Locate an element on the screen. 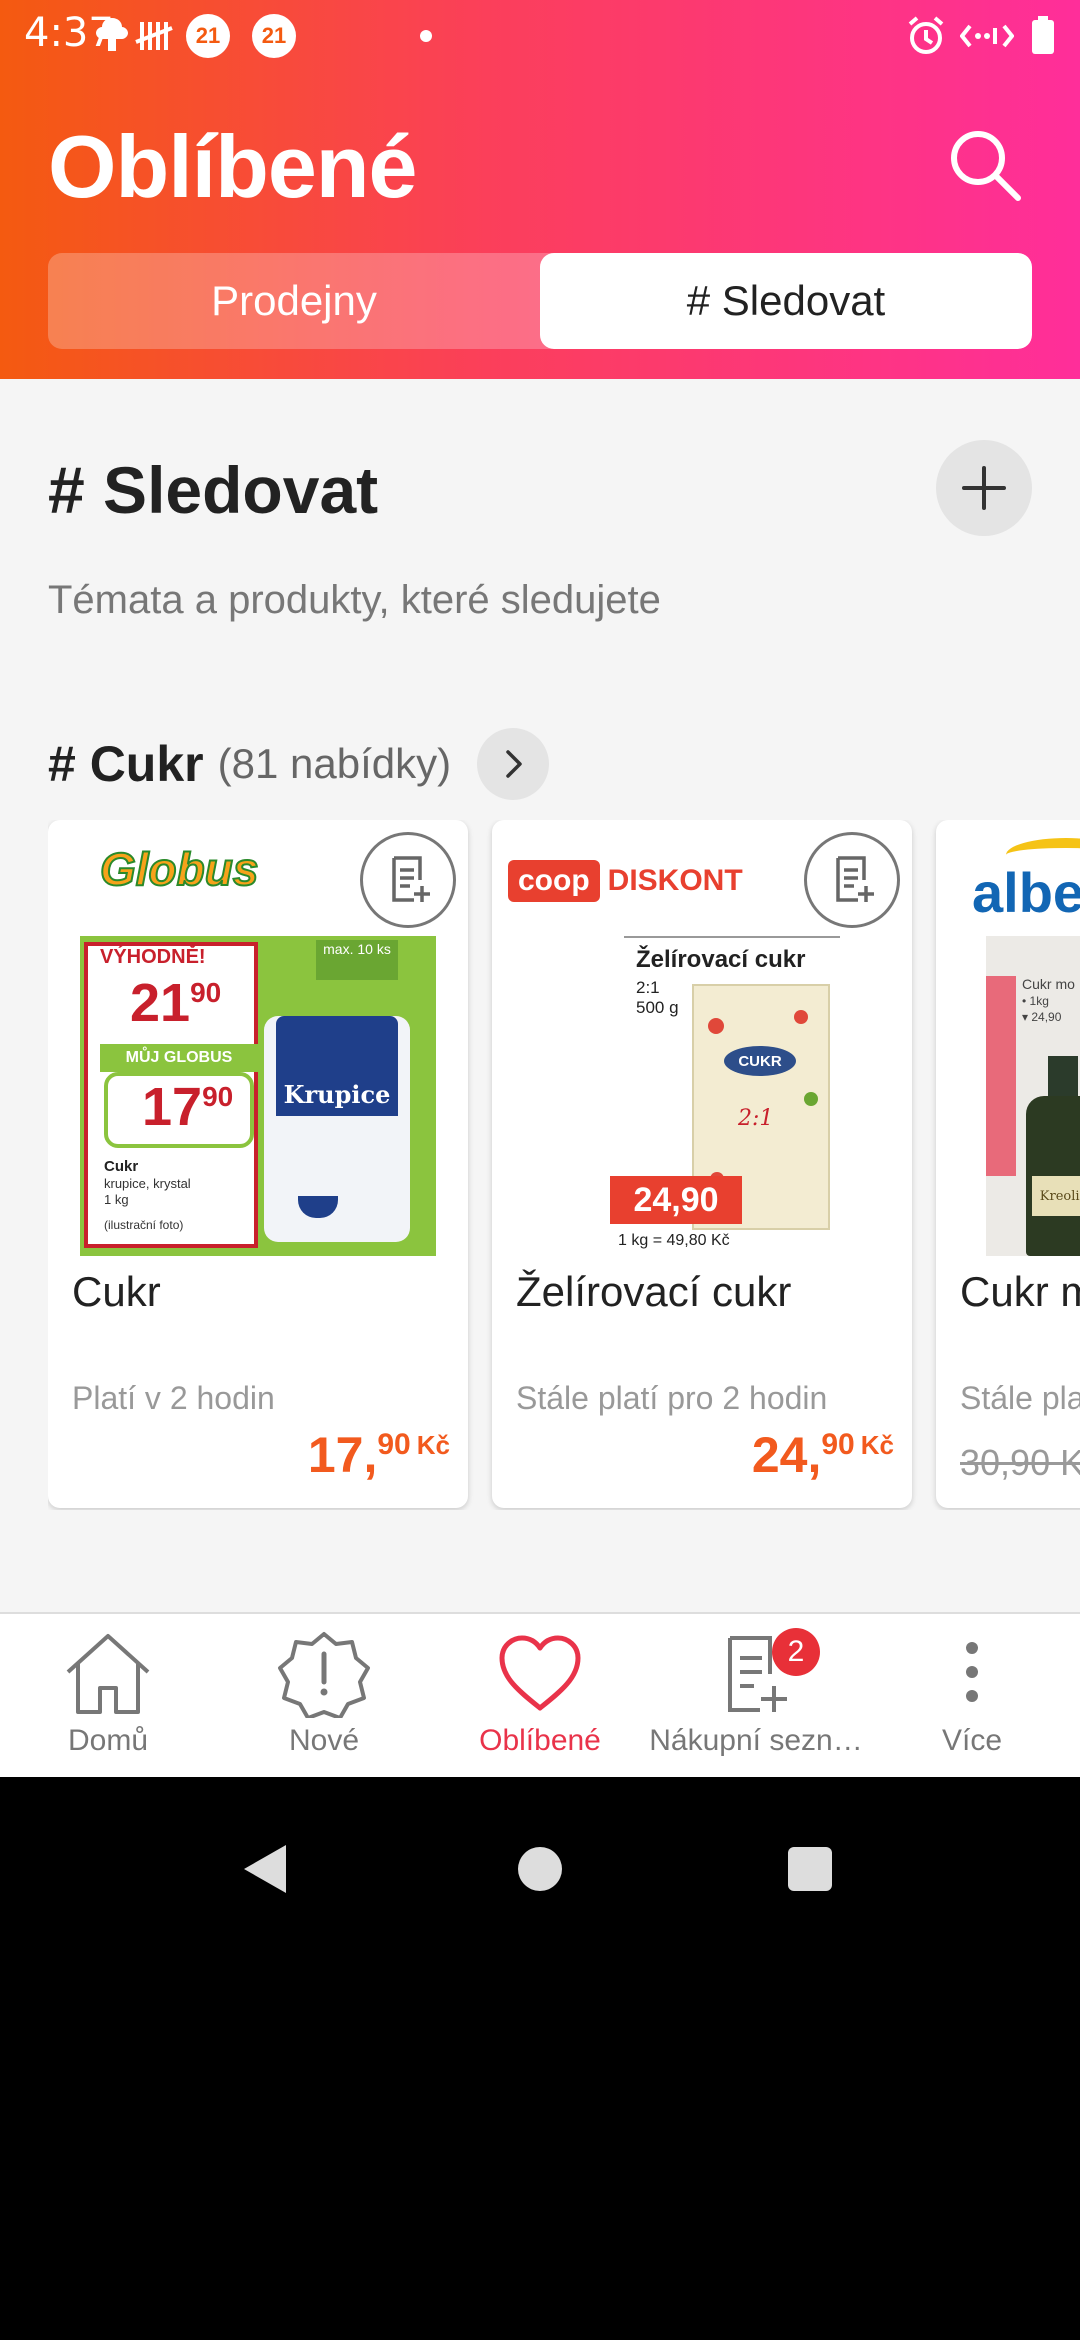  store-logo-globus: Globus is located at coordinates (179, 869).